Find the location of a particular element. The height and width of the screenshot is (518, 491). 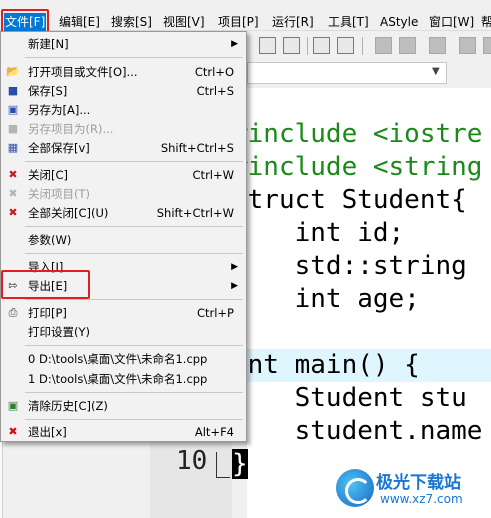

menu-item-close-project: ✖ 关闭项目(T) is located at coordinates (123, 194).